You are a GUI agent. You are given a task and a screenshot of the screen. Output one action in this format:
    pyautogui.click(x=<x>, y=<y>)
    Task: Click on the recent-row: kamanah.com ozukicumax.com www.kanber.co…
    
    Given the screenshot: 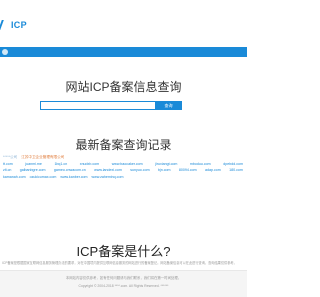 What is the action you would take?
    pyautogui.click(x=125, y=177)
    